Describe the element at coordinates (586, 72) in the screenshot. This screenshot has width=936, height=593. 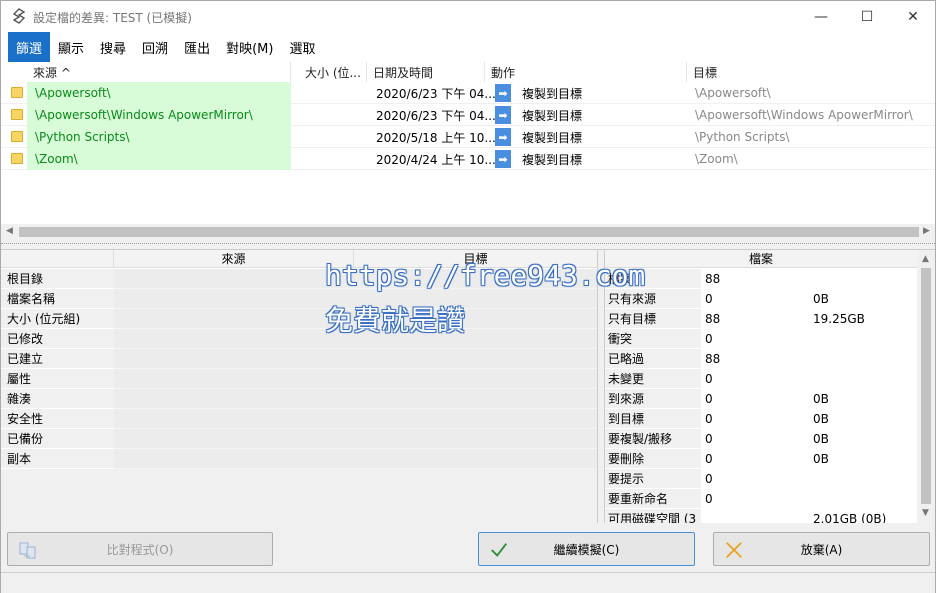
I see `column-header-action: 動作` at that location.